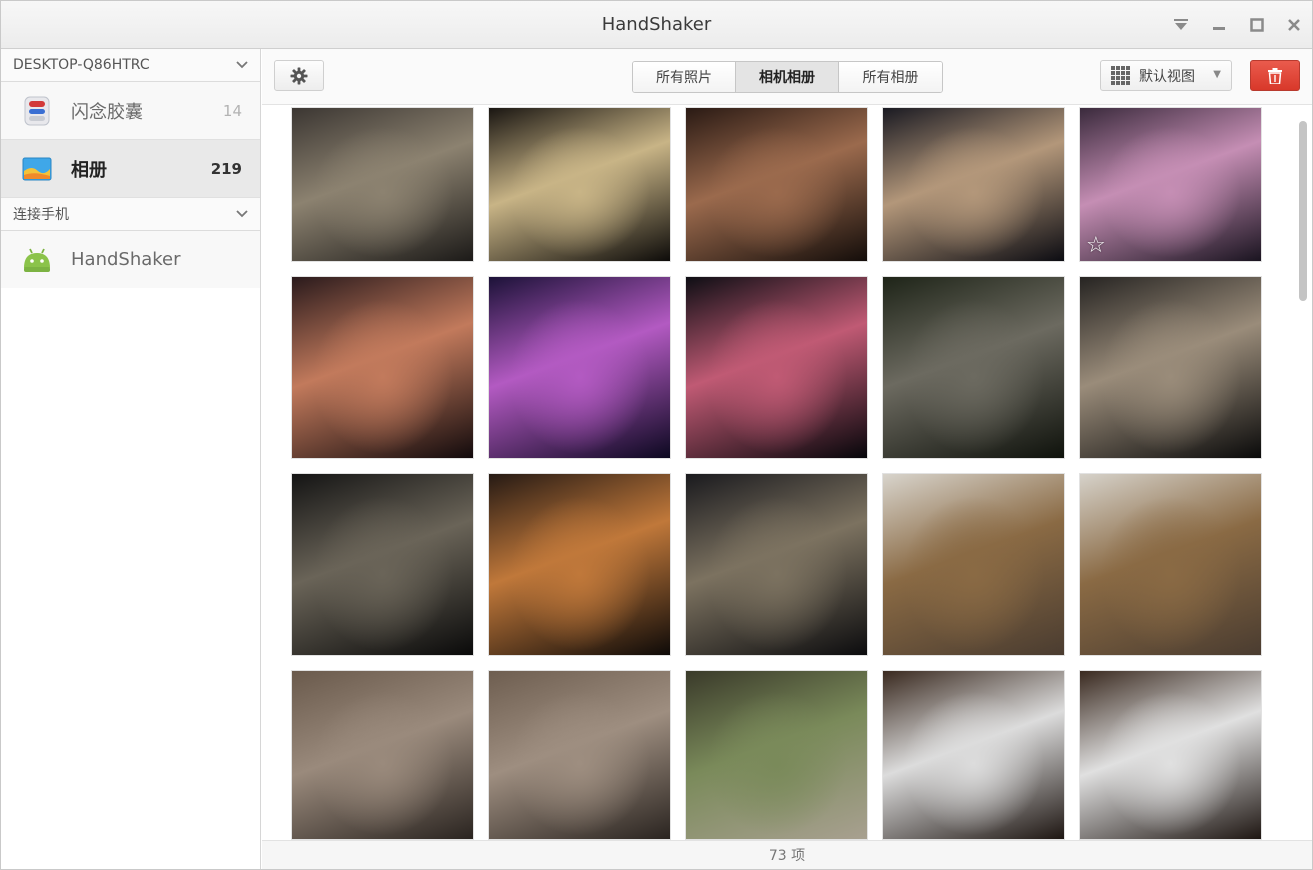 The image size is (1313, 870). I want to click on gear-icon, so click(299, 75).